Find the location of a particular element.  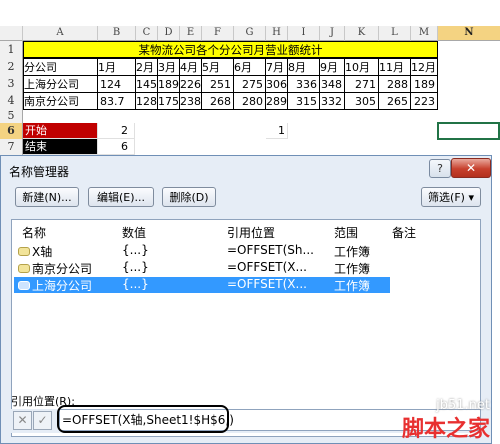

col-header-f: F is located at coordinates (218, 33).